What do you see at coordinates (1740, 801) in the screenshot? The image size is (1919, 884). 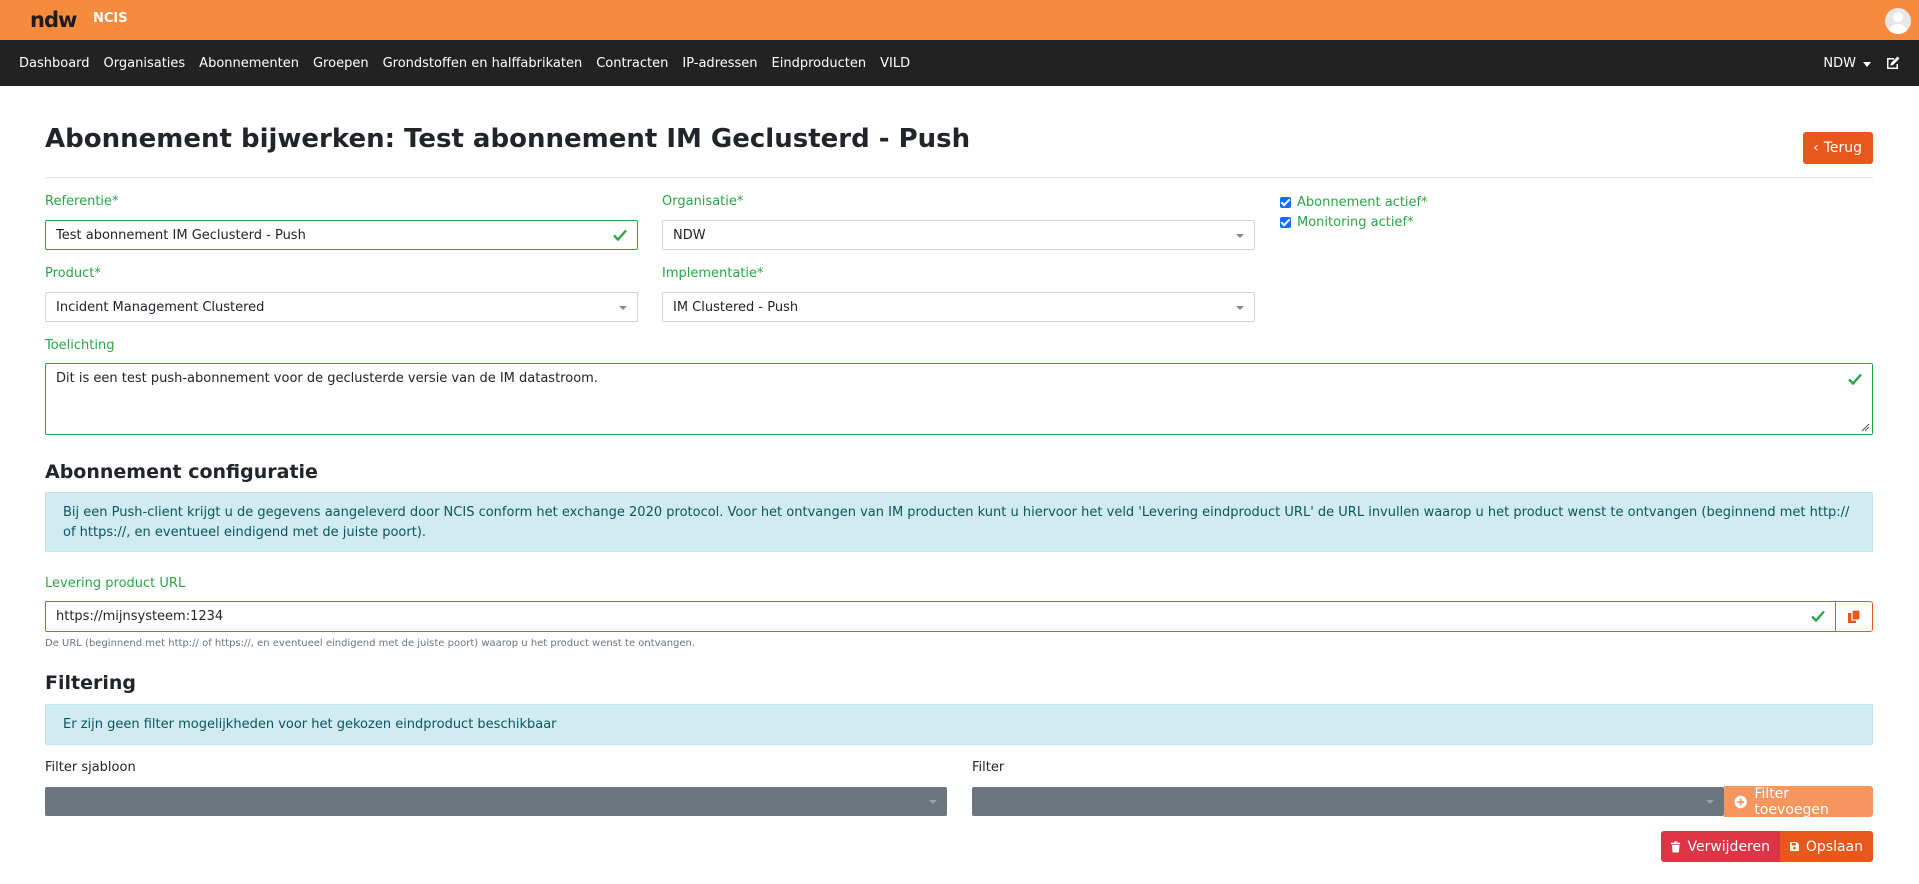 I see `plus-circle-icon` at bounding box center [1740, 801].